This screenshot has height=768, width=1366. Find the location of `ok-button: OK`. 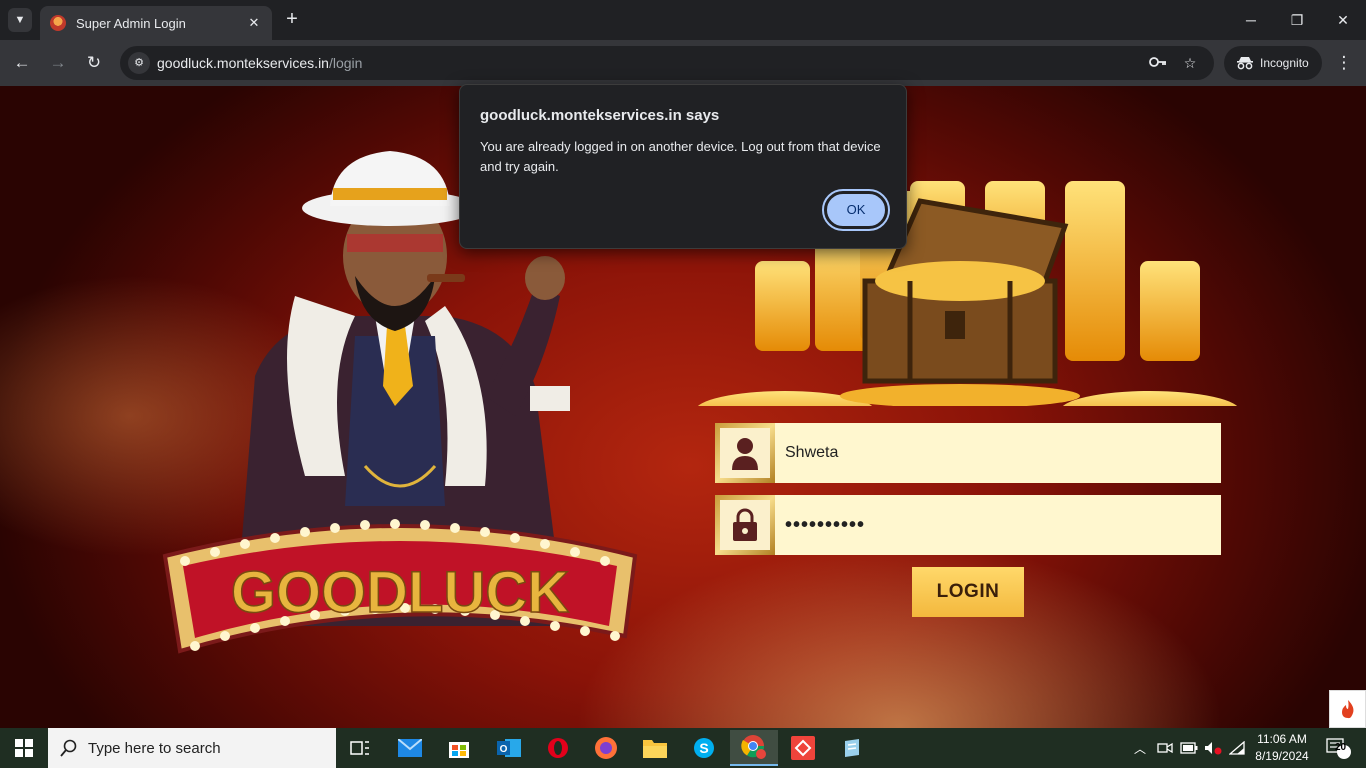

ok-button: OK is located at coordinates (856, 210).